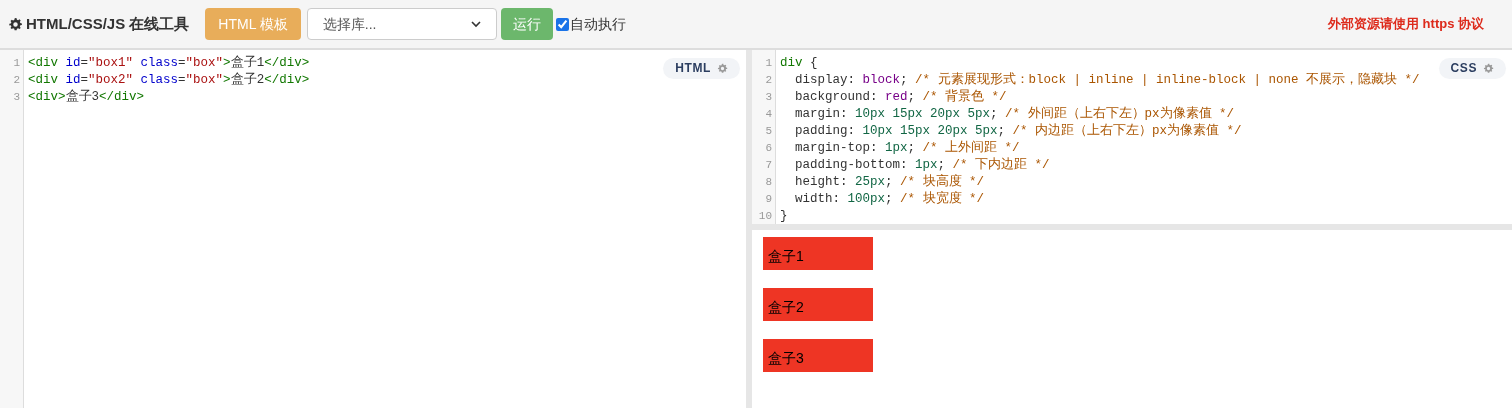 This screenshot has width=1512, height=408. I want to click on preview-box: 盒子3, so click(818, 355).